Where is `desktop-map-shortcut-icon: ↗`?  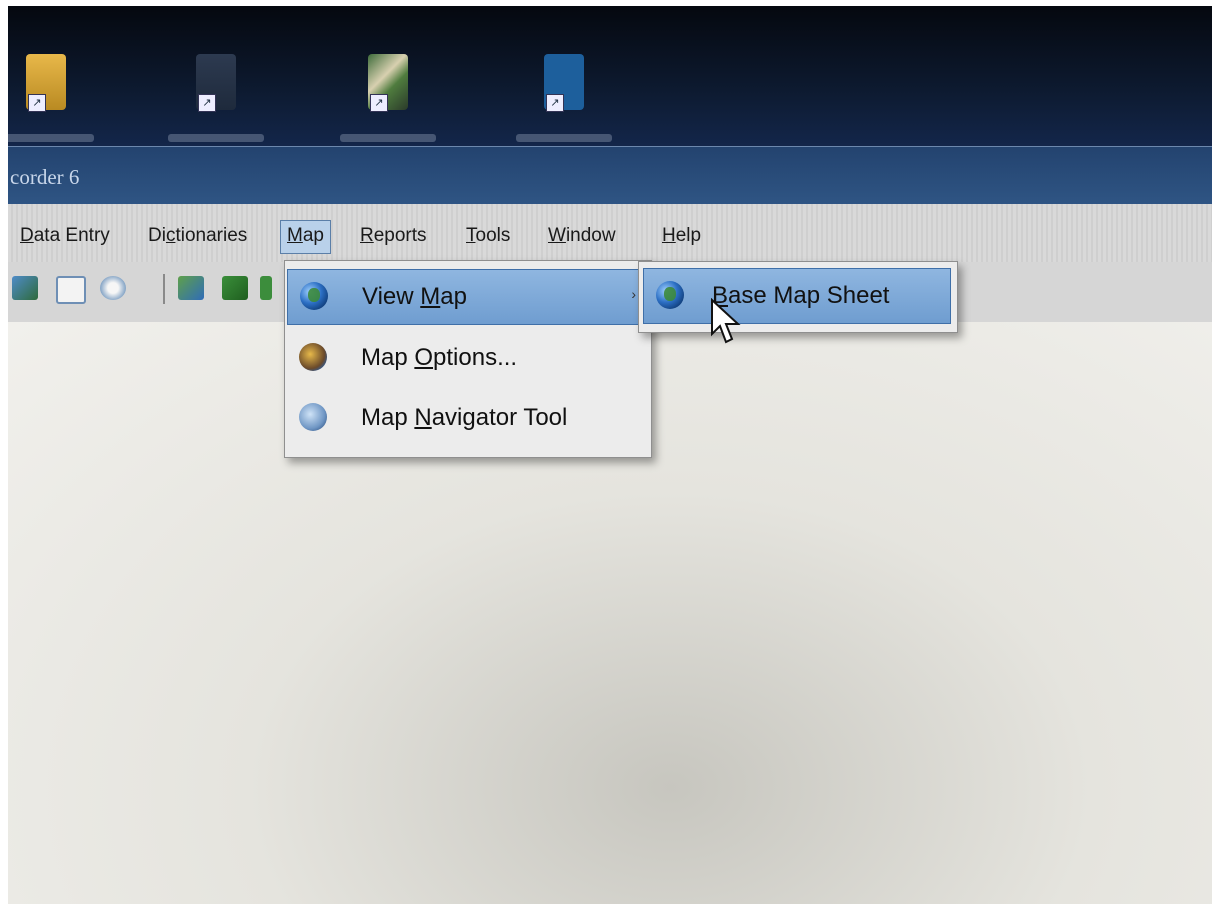
desktop-map-shortcut-icon: ↗ is located at coordinates (388, 94).